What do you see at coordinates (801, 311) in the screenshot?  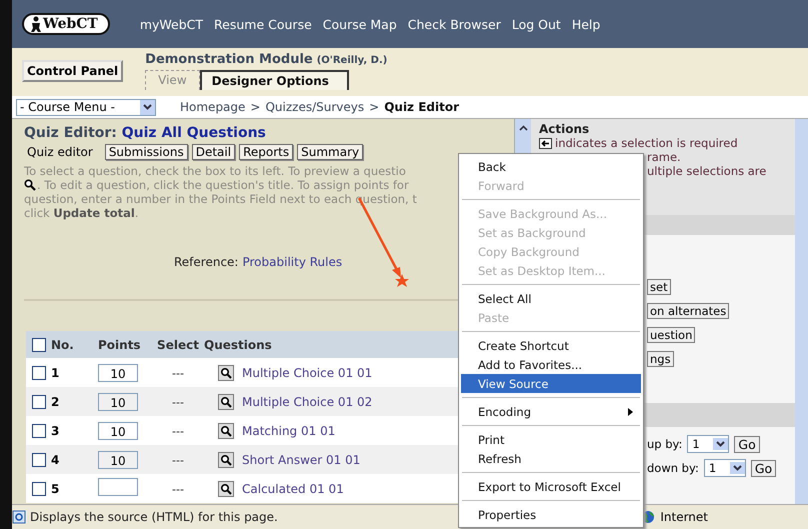 I see `scrollbar` at bounding box center [801, 311].